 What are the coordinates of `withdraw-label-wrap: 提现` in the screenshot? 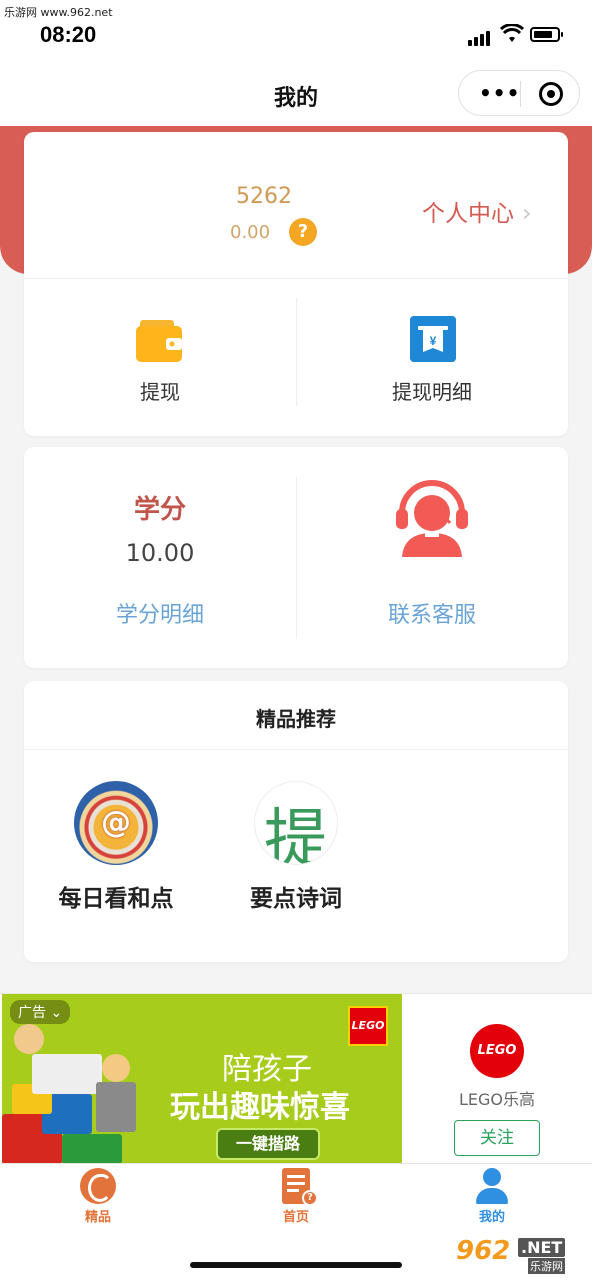 It's located at (160, 390).